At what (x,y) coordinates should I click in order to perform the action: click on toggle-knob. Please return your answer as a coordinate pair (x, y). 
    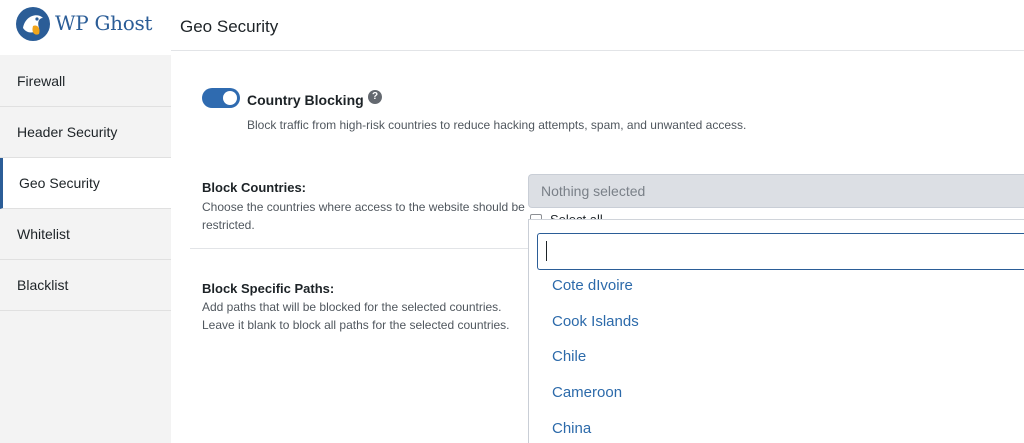
    Looking at the image, I should click on (230, 98).